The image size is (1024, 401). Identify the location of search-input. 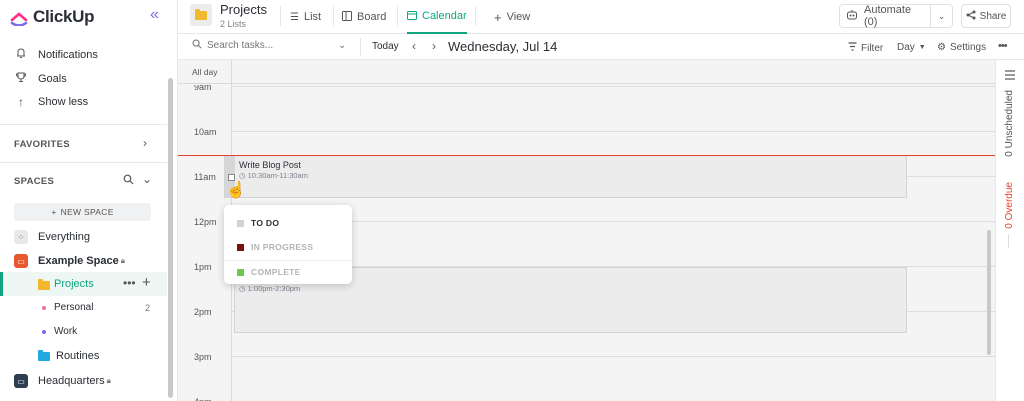
(272, 45).